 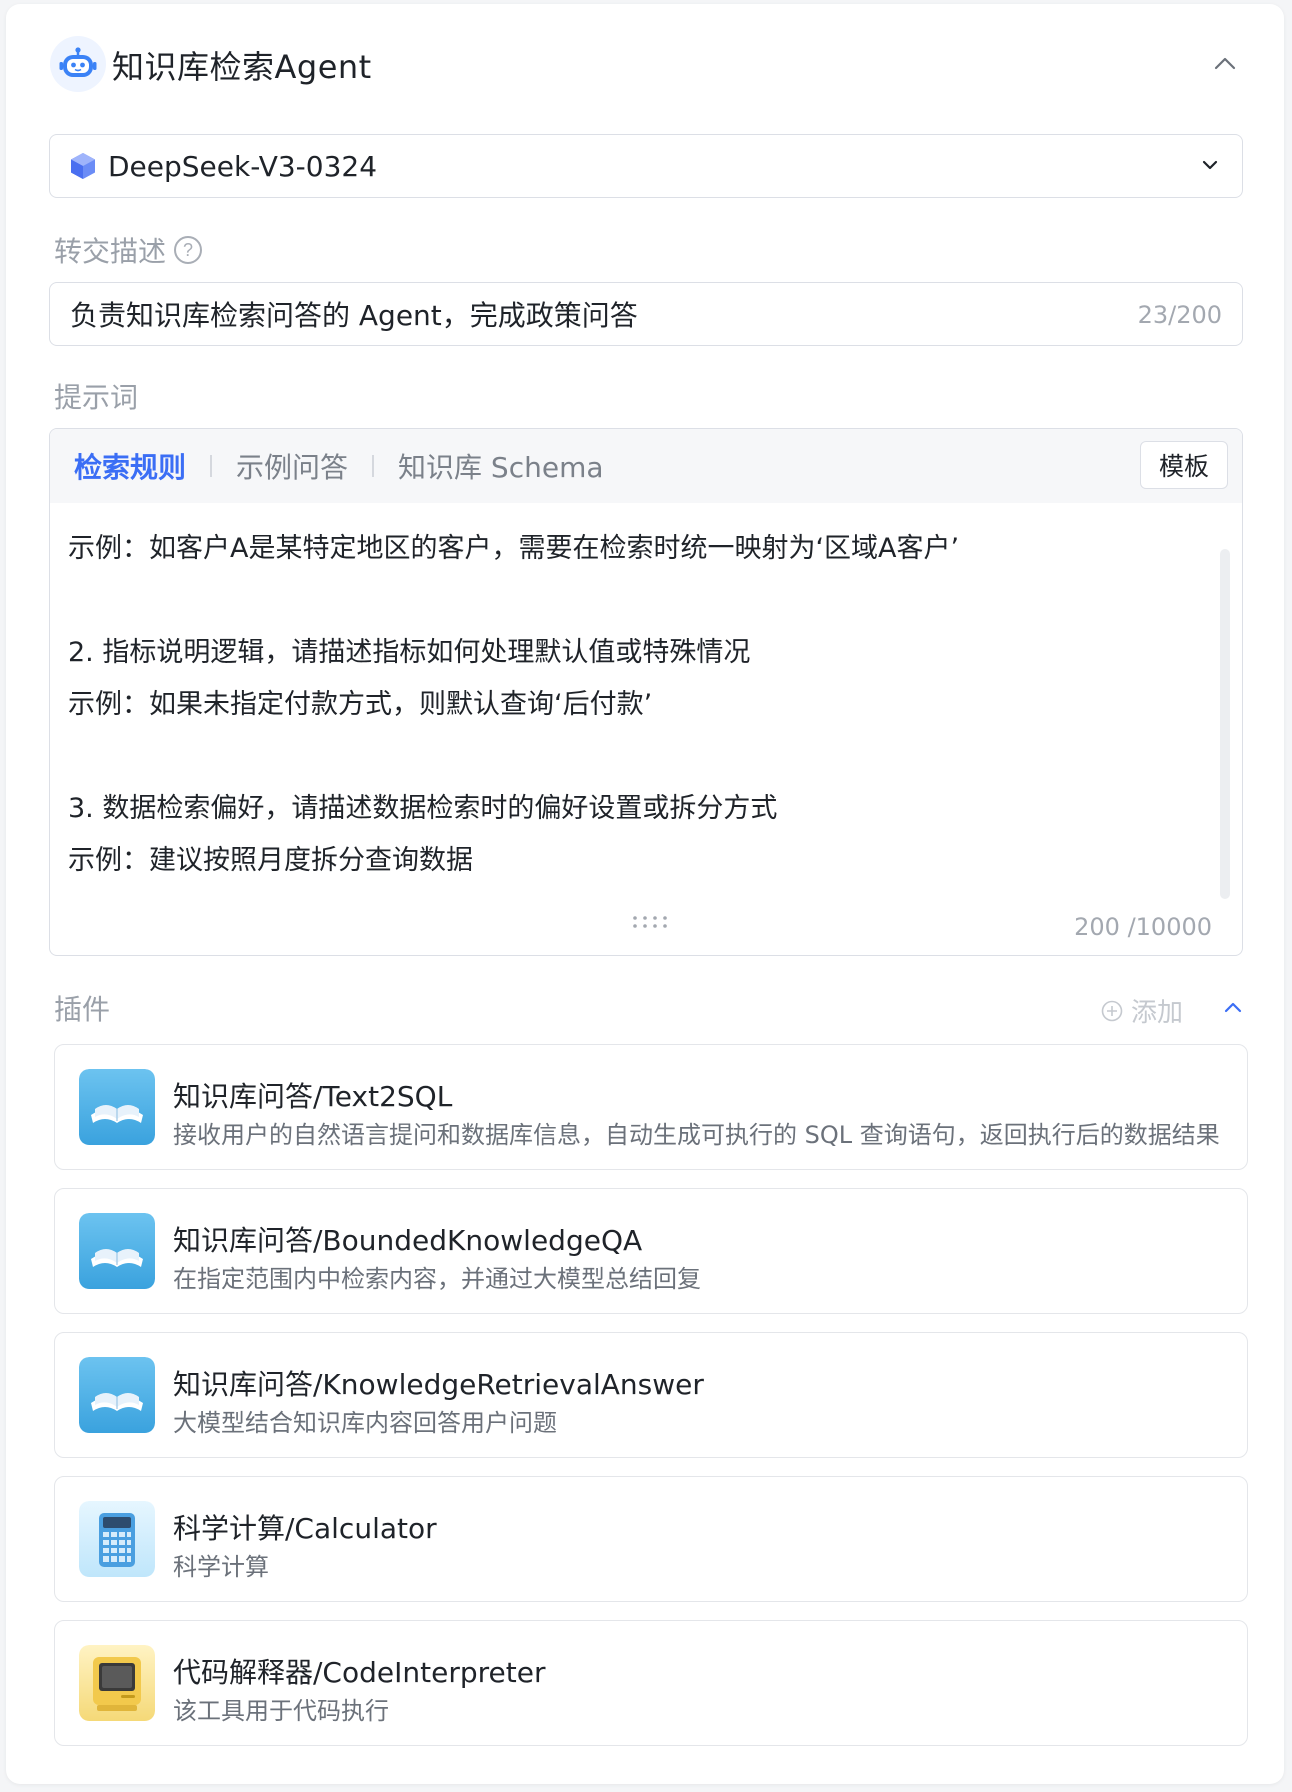 I want to click on plugin-name: 科学计算/Calculator, so click(x=305, y=1528).